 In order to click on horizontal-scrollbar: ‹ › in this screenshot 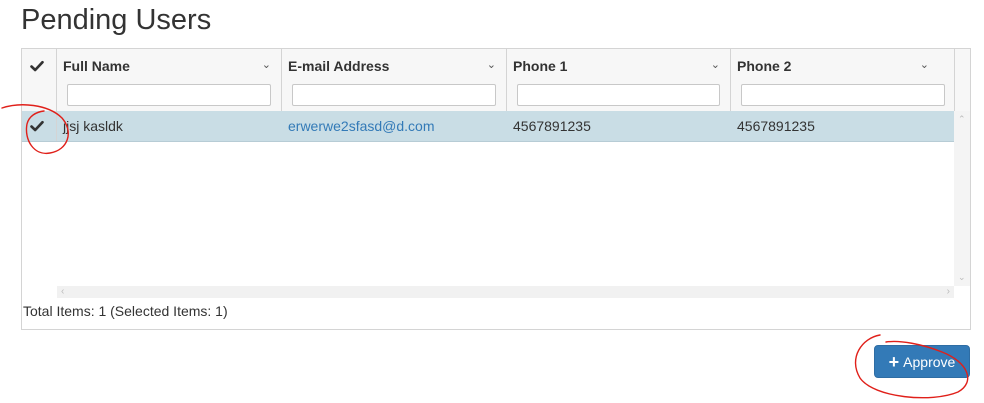, I will do `click(505, 292)`.